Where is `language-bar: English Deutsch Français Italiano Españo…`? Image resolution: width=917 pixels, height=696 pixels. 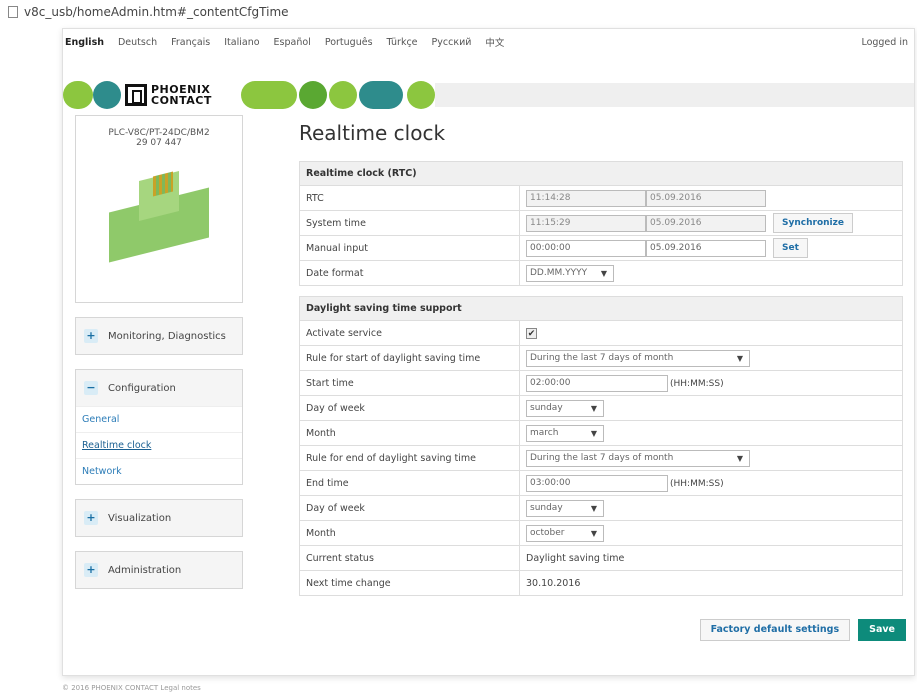 language-bar: English Deutsch Français Italiano Españo… is located at coordinates (488, 42).